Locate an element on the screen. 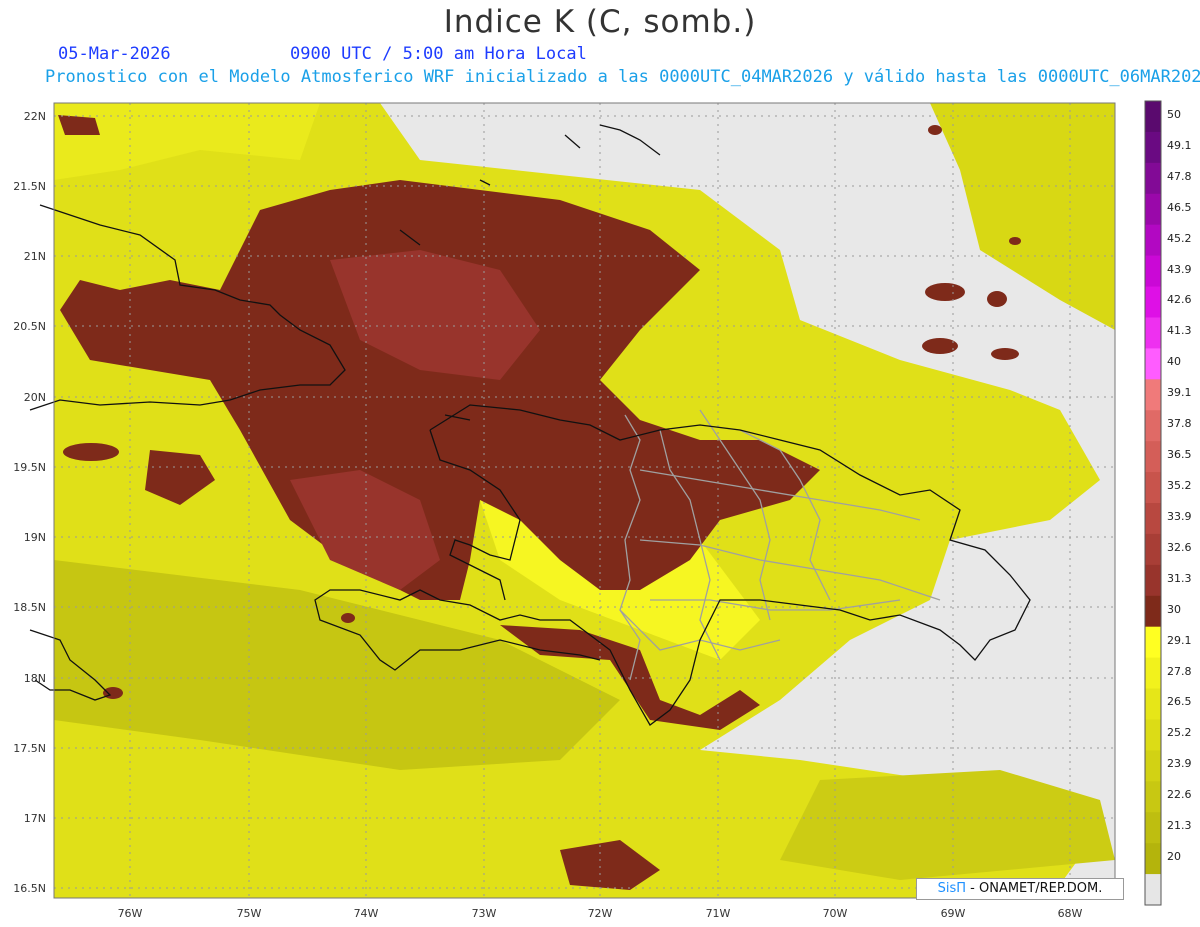  colorbar-tick-label: 25.2 is located at coordinates (1179, 733).